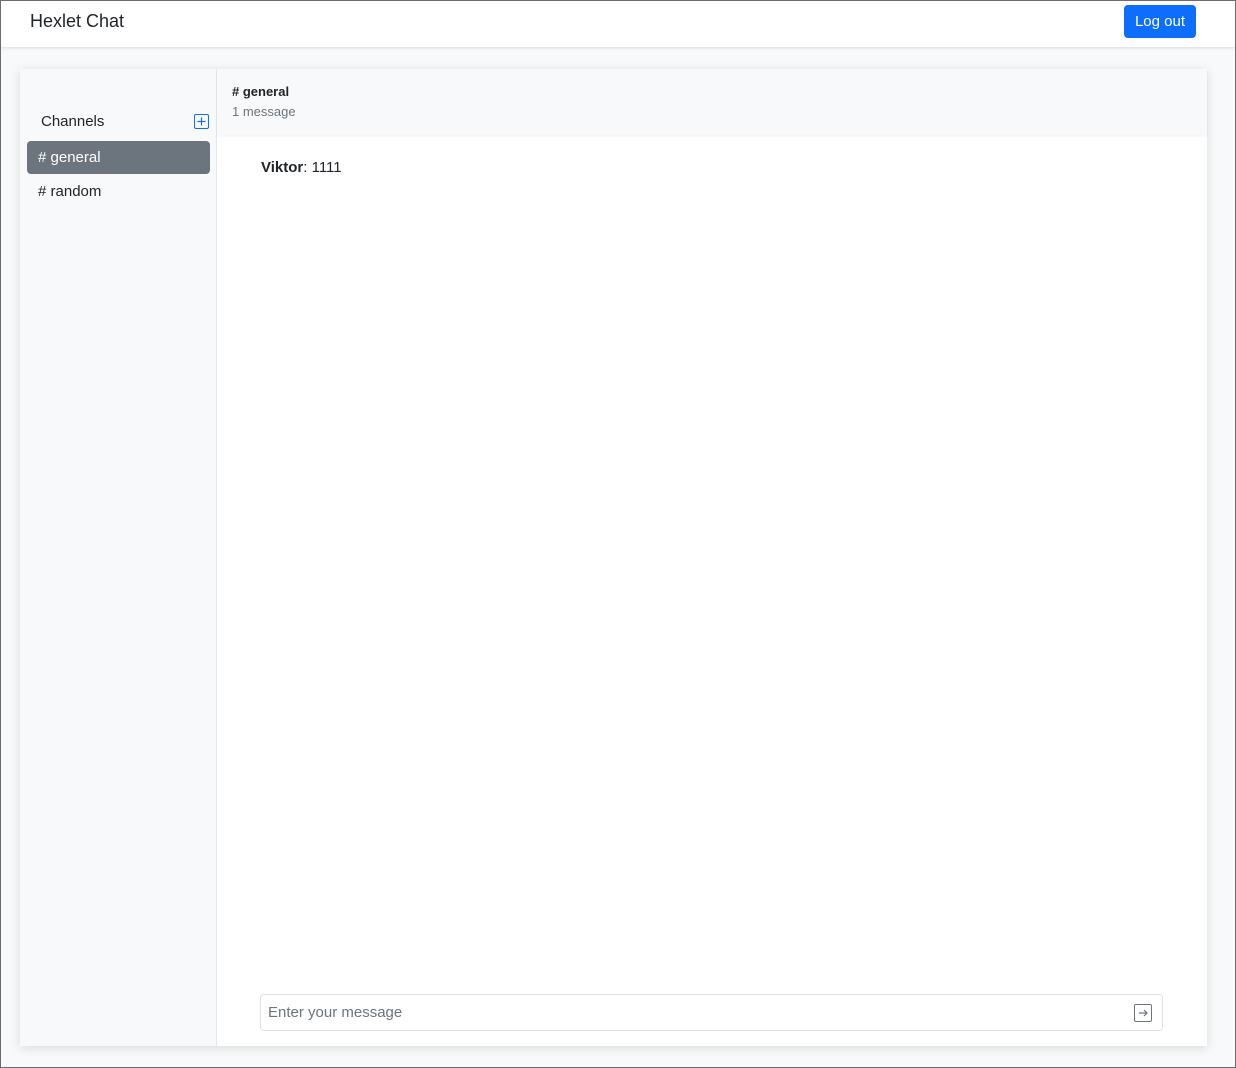  Describe the element at coordinates (693, 1012) in the screenshot. I see `message-input` at that location.